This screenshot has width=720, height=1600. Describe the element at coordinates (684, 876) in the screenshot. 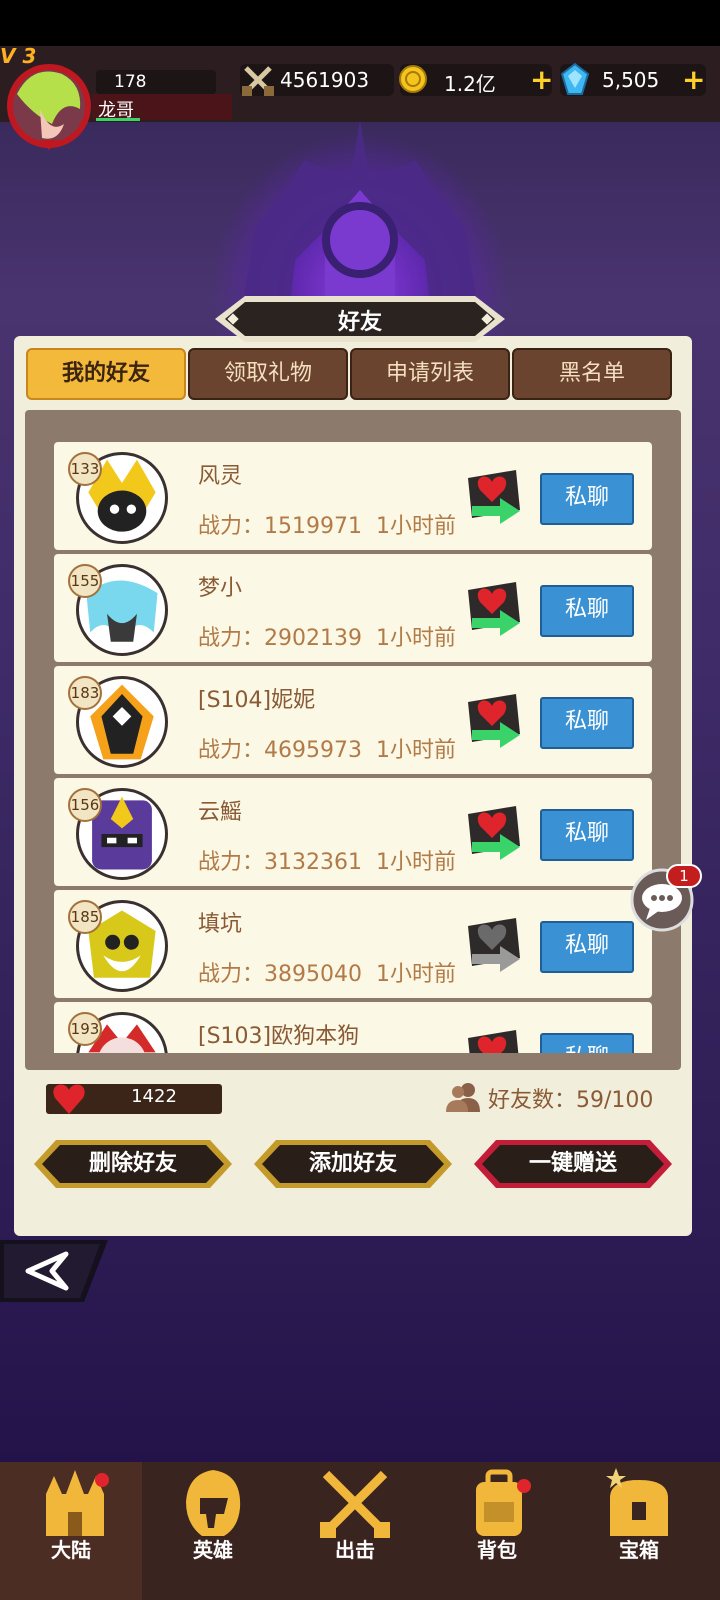

I see `unread-badge: 1` at that location.